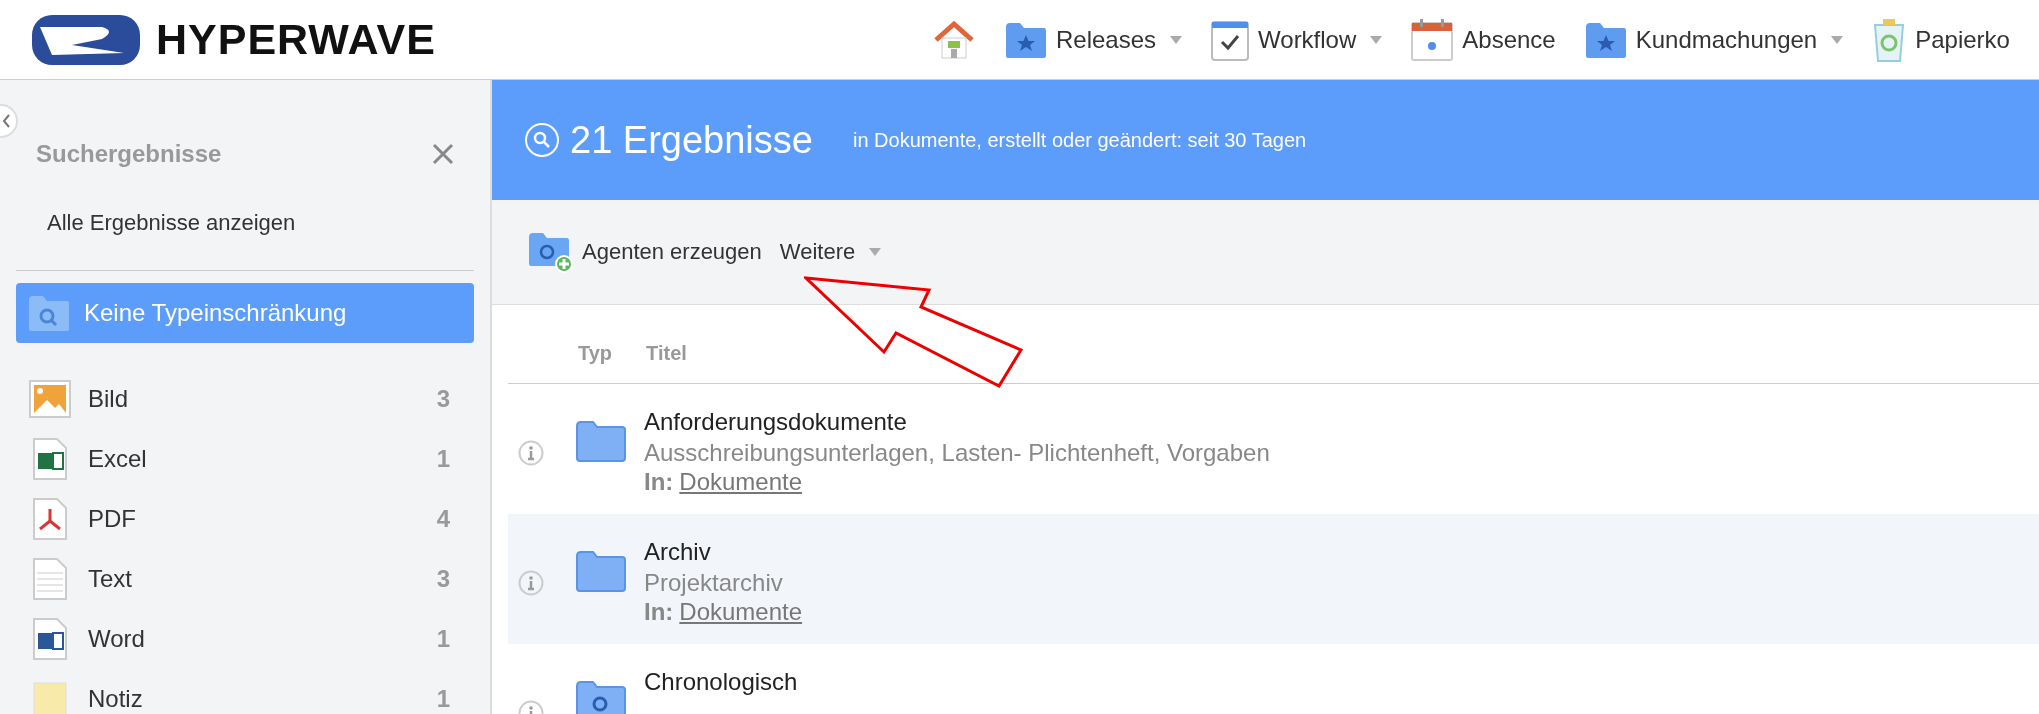 This screenshot has height=714, width=2039. Describe the element at coordinates (957, 453) in the screenshot. I see `result-description: Ausschreibungsunterlagen, Lasten- Plichtenheft, Vorgaben` at that location.